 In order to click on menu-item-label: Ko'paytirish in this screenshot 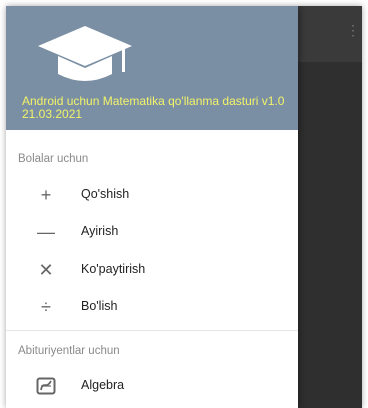, I will do `click(113, 269)`.